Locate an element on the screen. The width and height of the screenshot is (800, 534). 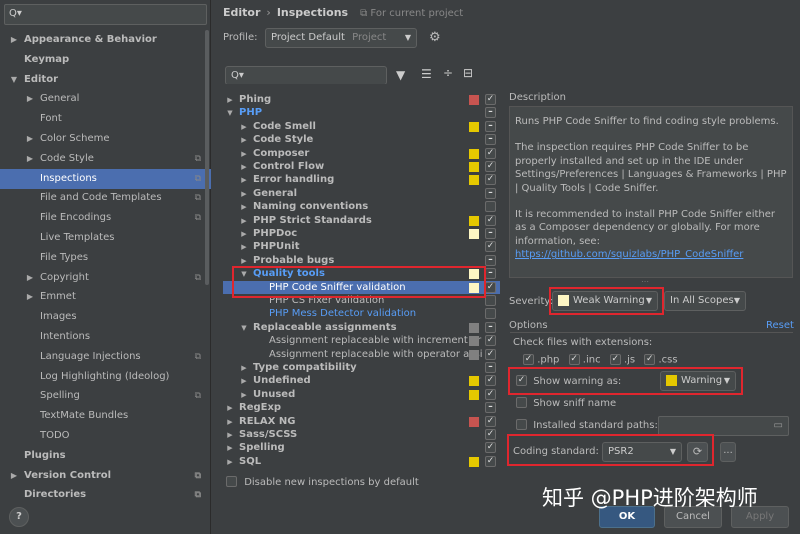
disable-new-row: Disable new inspections by default is located at coordinates (322, 482).